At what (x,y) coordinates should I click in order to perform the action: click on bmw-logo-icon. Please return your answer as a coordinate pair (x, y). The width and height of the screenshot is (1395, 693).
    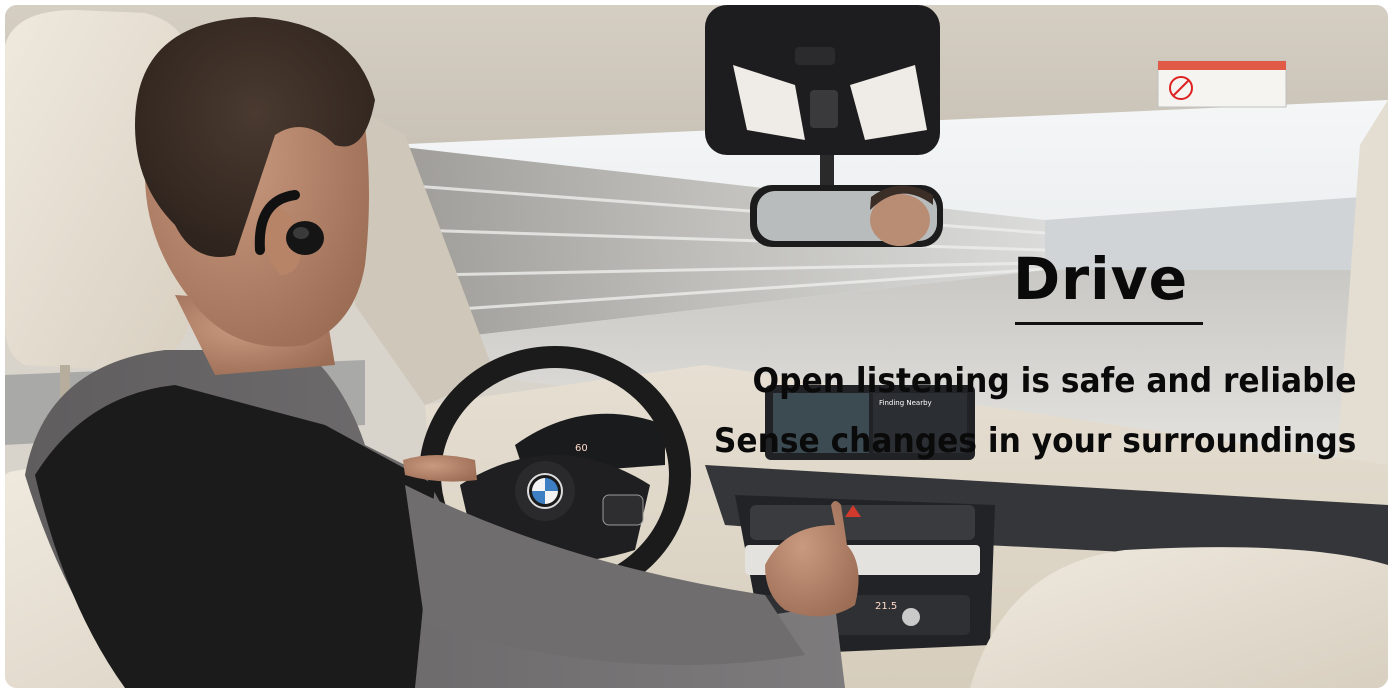
    Looking at the image, I should click on (545, 491).